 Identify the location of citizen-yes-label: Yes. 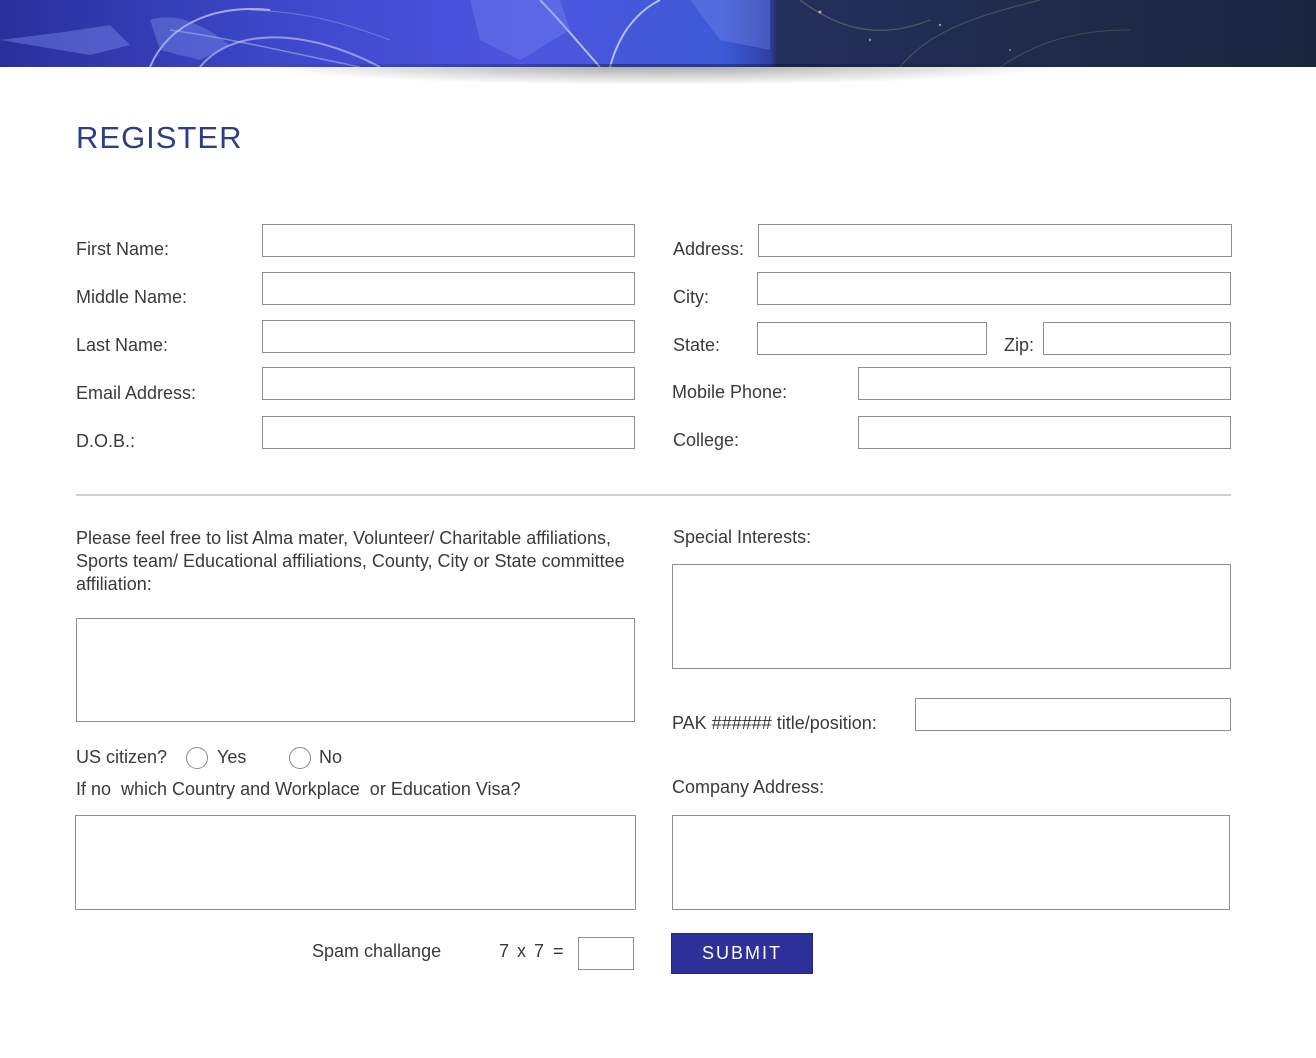
(232, 757).